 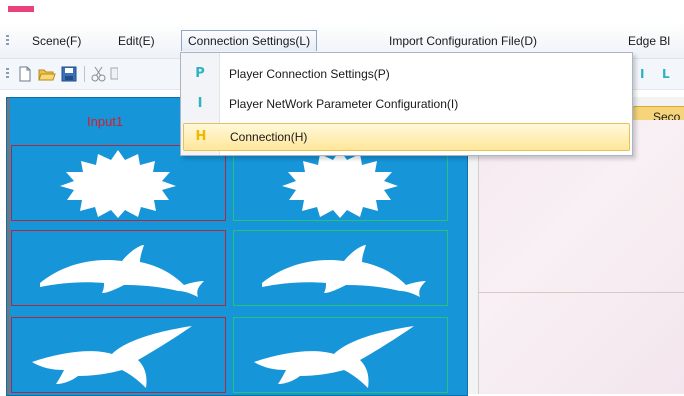 I want to click on copy-icon, so click(x=114, y=74).